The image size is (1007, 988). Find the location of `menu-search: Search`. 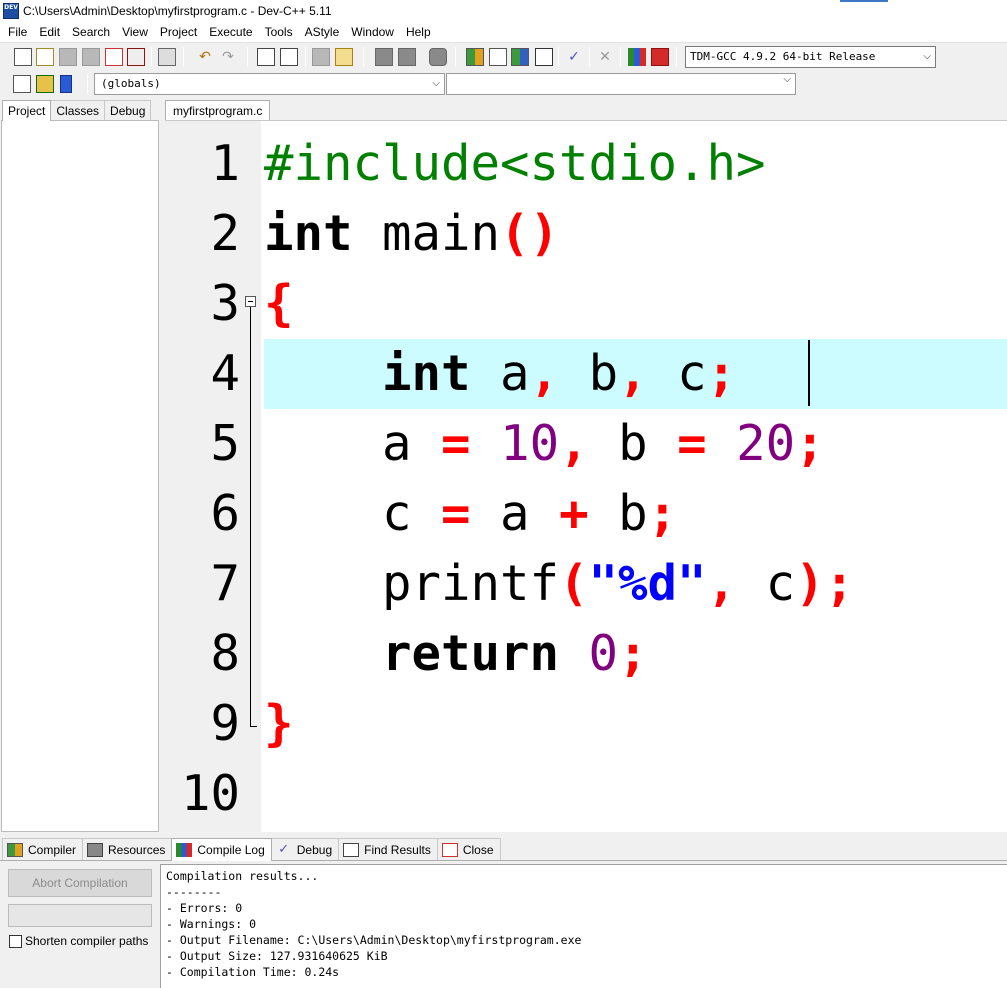

menu-search: Search is located at coordinates (91, 32).